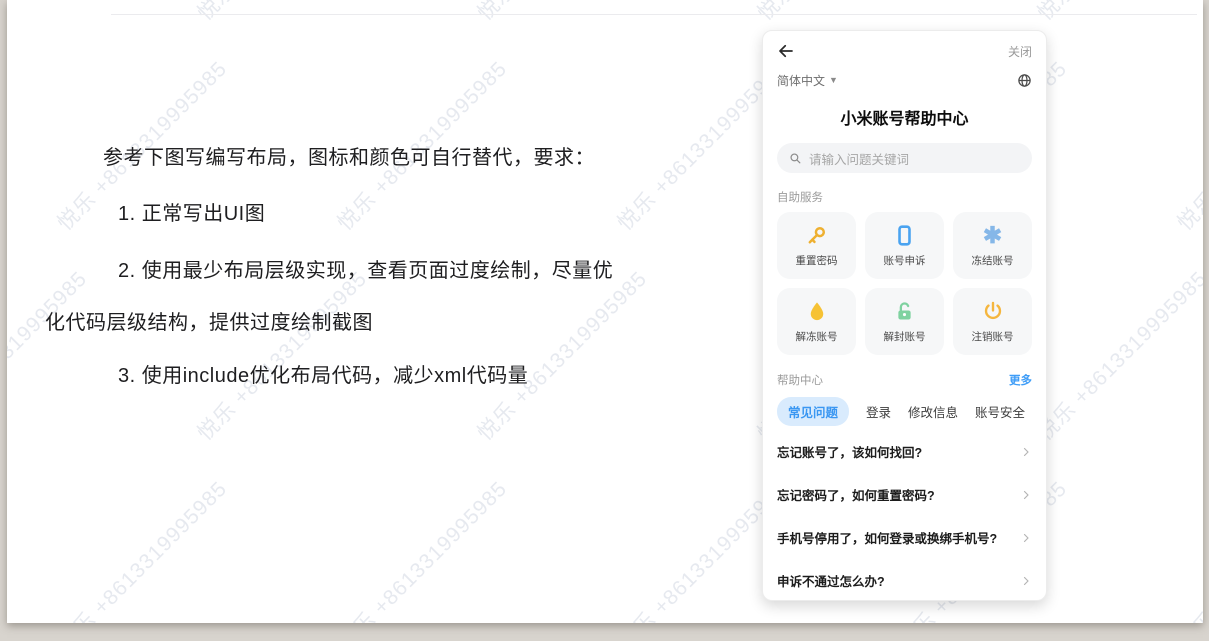 The image size is (1209, 641). I want to click on faq-question: 申诉不通过怎么办?, so click(831, 582).